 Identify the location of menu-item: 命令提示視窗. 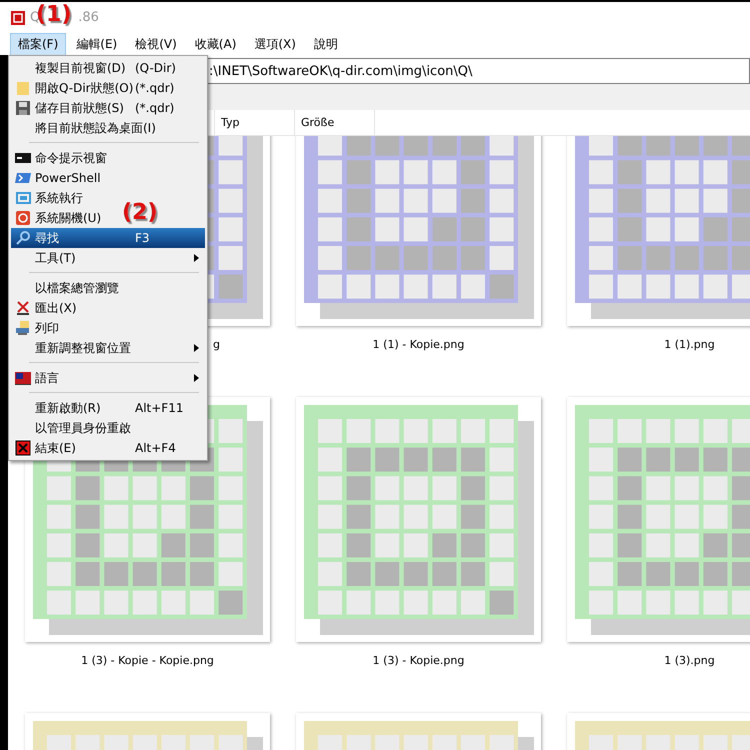
(71, 158).